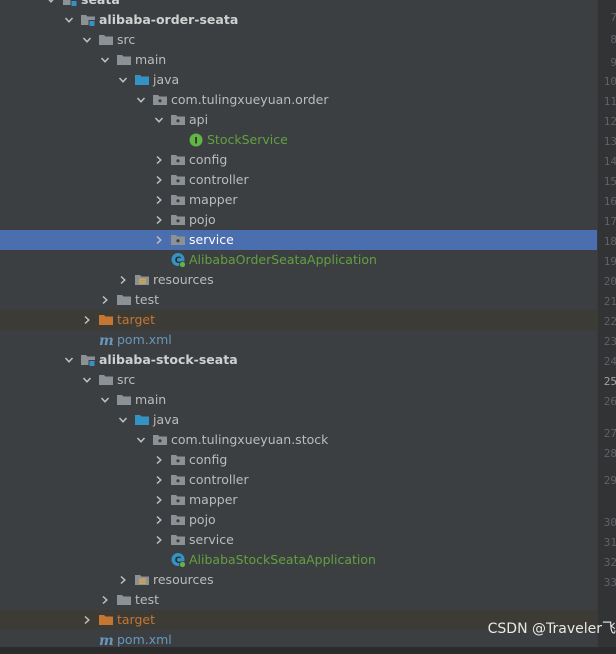 This screenshot has width=616, height=654. What do you see at coordinates (609, 281) in the screenshot?
I see `line-number: 20` at bounding box center [609, 281].